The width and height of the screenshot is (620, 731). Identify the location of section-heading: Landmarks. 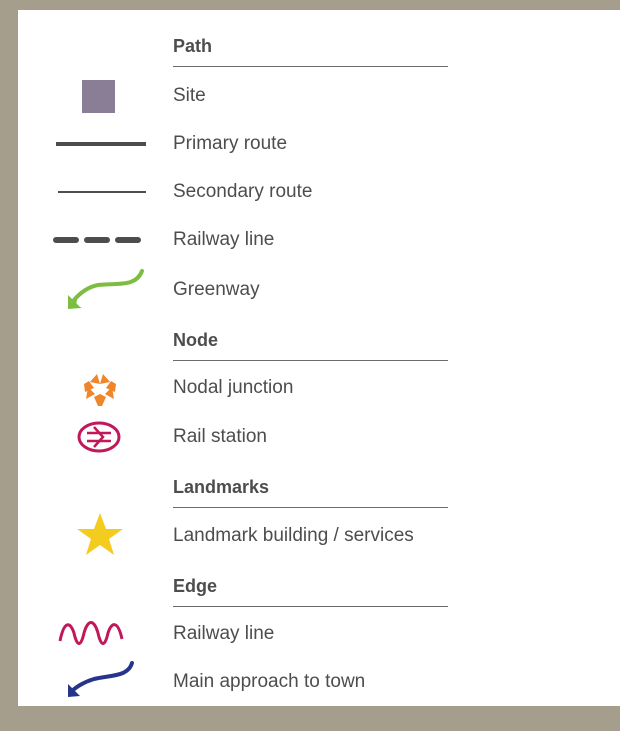
(221, 487).